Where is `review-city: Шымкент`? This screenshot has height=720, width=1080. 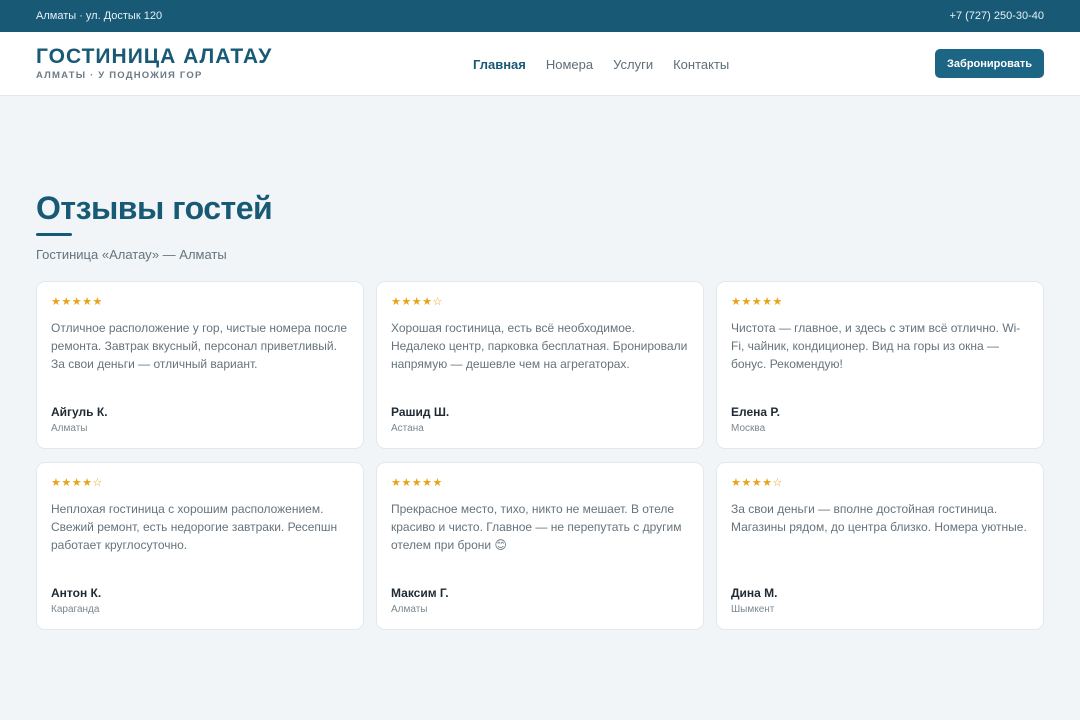
review-city: Шымкент is located at coordinates (753, 609).